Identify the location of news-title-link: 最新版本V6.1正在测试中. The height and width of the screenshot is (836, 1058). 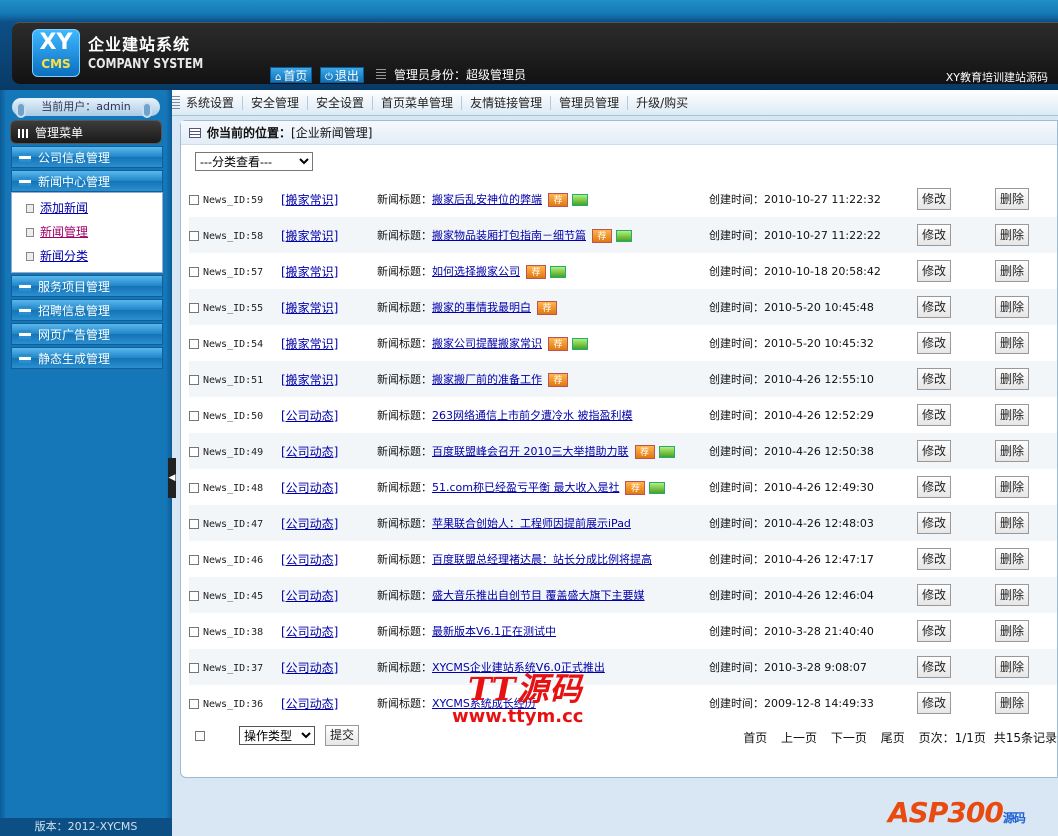
(494, 631).